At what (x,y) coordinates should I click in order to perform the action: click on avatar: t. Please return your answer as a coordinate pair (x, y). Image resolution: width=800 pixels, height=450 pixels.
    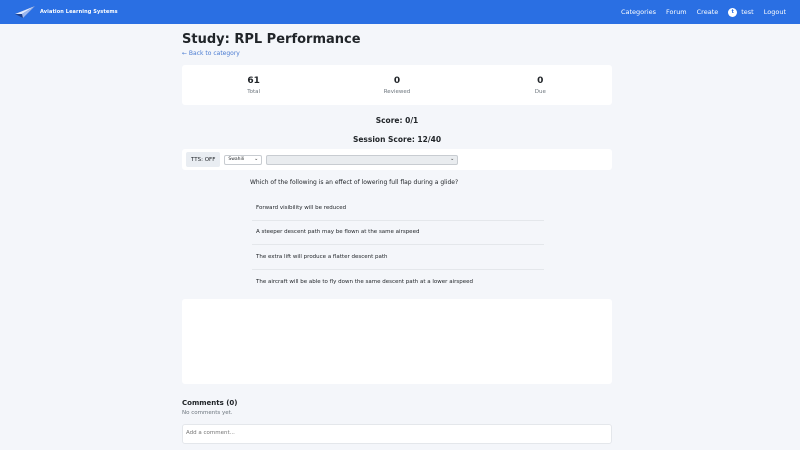
    Looking at the image, I should click on (733, 12).